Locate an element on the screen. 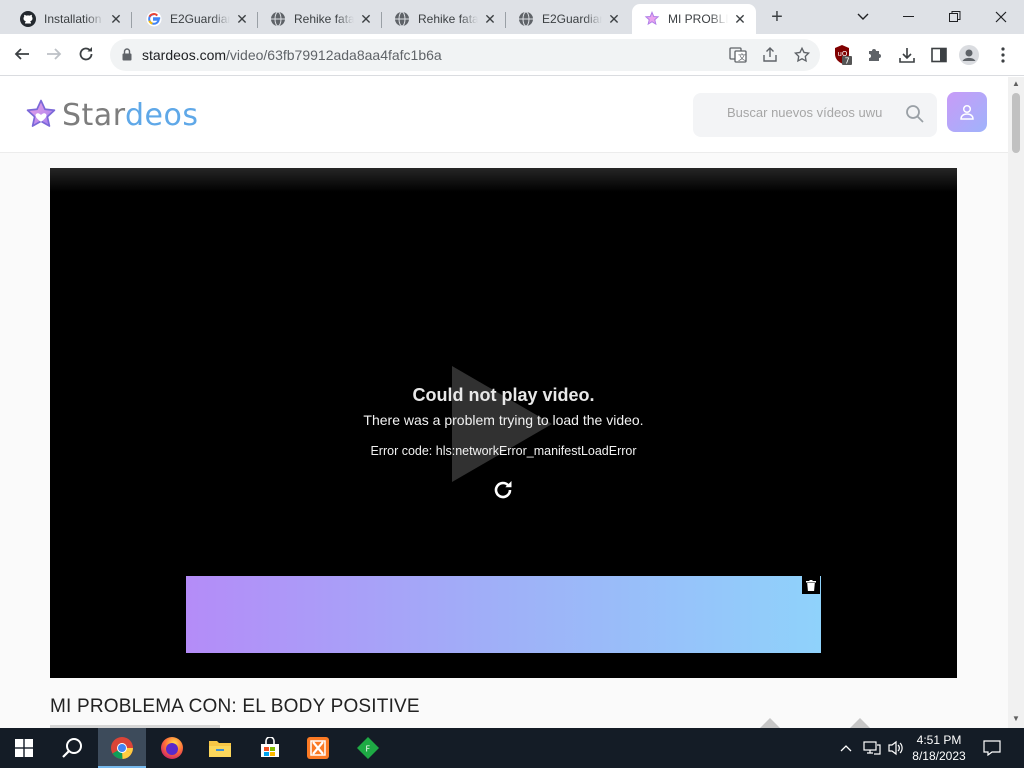 This screenshot has width=1024, height=768. svg-text: F is located at coordinates (368, 749).